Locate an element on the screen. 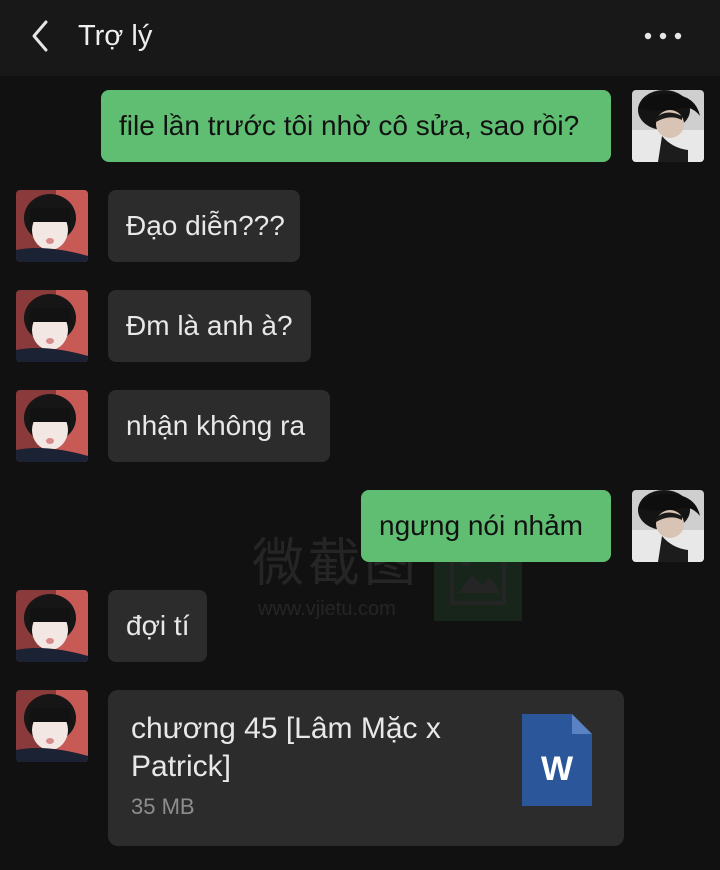 This screenshot has width=720, height=870. message-bubble-outgoing: ngưng nói nhảm is located at coordinates (486, 526).